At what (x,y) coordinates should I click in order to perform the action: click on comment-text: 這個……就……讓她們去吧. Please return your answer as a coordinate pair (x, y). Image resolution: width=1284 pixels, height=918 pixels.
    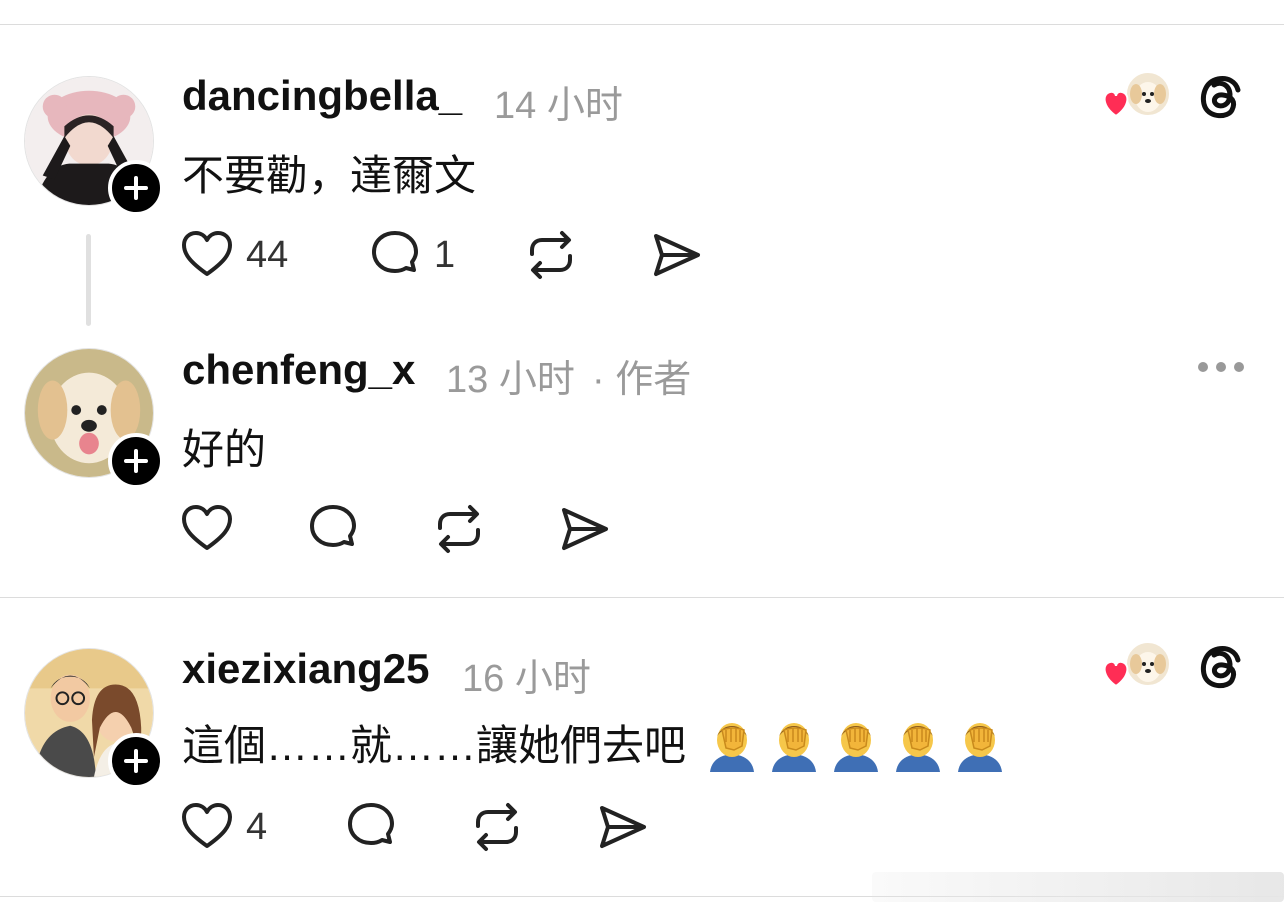
    Looking at the image, I should click on (595, 742).